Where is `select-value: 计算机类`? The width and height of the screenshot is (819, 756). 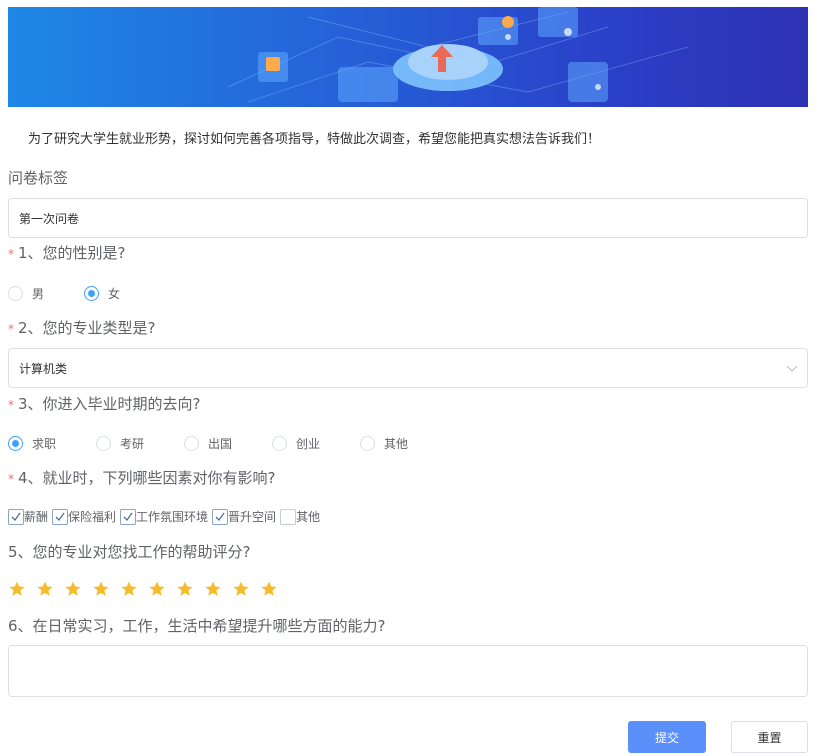
select-value: 计算机类 is located at coordinates (43, 368).